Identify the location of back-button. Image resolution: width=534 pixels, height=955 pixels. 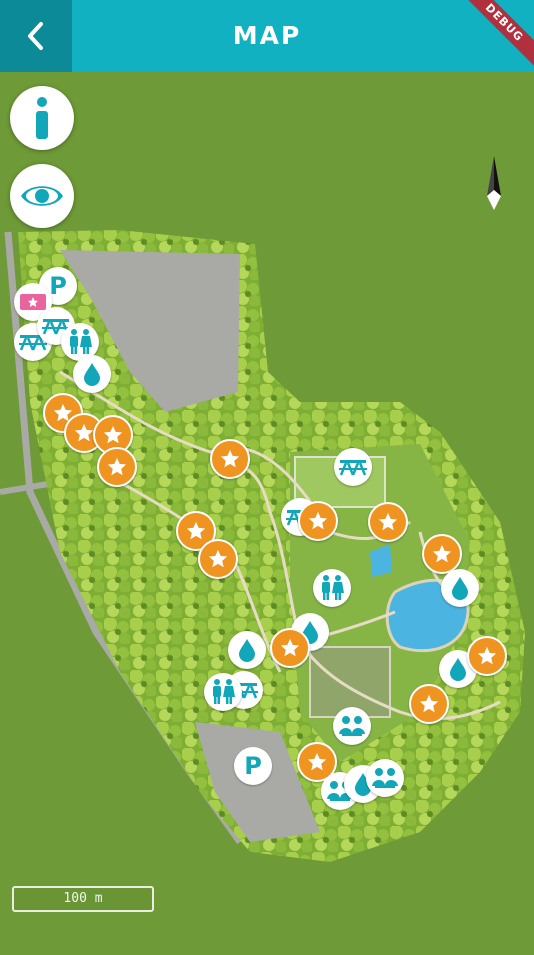
(36, 36).